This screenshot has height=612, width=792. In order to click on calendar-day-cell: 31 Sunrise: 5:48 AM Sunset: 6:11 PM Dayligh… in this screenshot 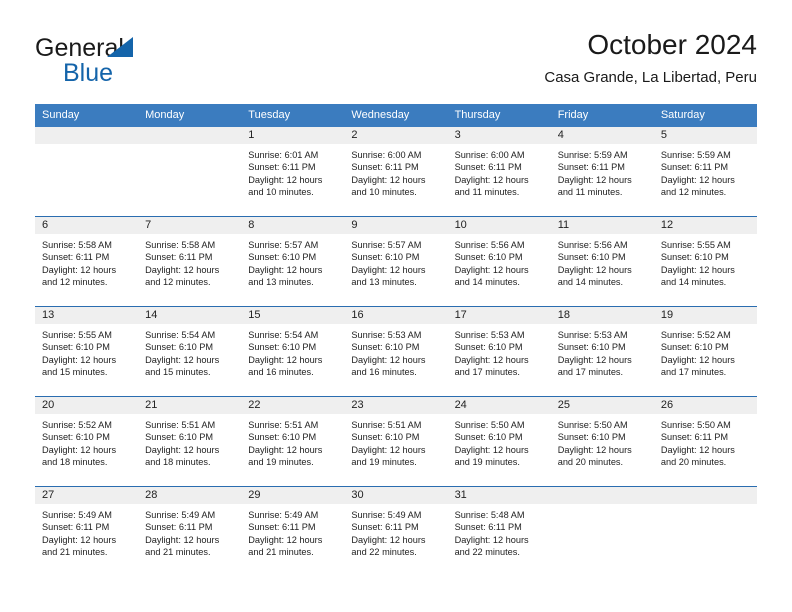, I will do `click(499, 531)`.